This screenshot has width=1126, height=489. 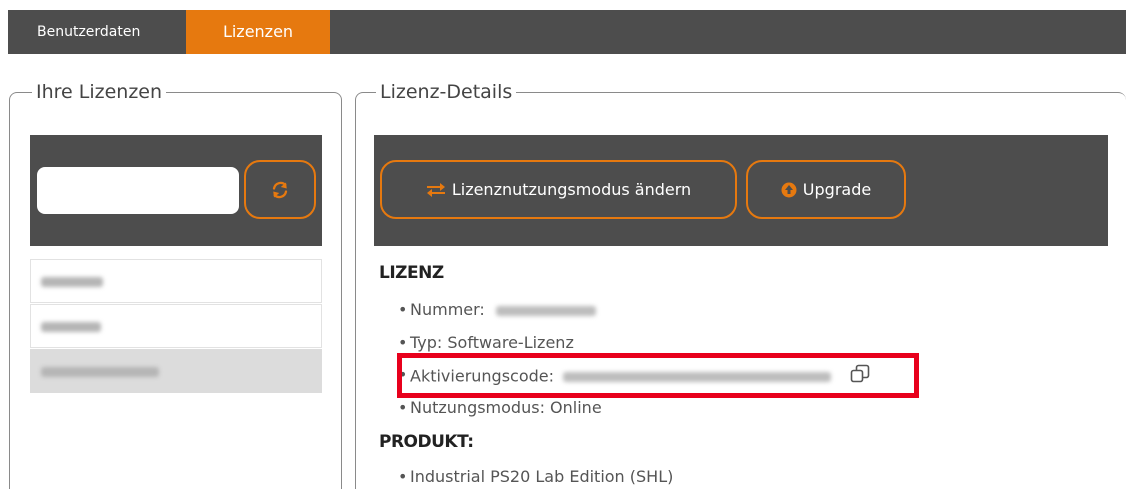 What do you see at coordinates (138, 190) in the screenshot?
I see `license-search-input` at bounding box center [138, 190].